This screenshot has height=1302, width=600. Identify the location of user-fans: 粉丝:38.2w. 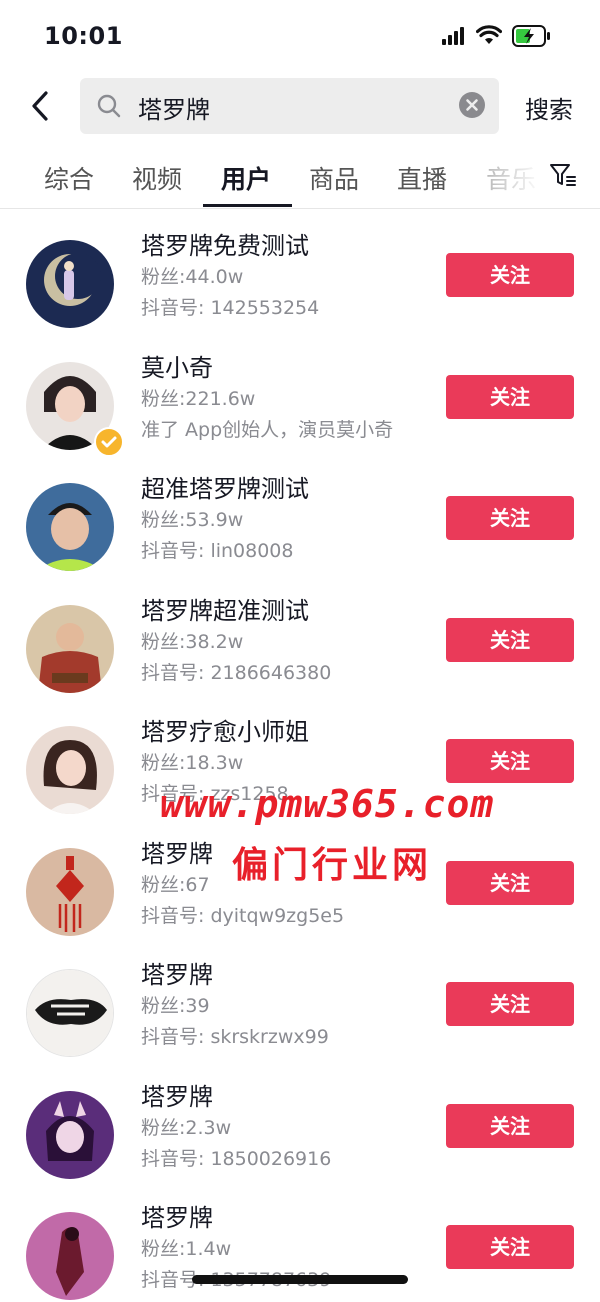
(192, 641).